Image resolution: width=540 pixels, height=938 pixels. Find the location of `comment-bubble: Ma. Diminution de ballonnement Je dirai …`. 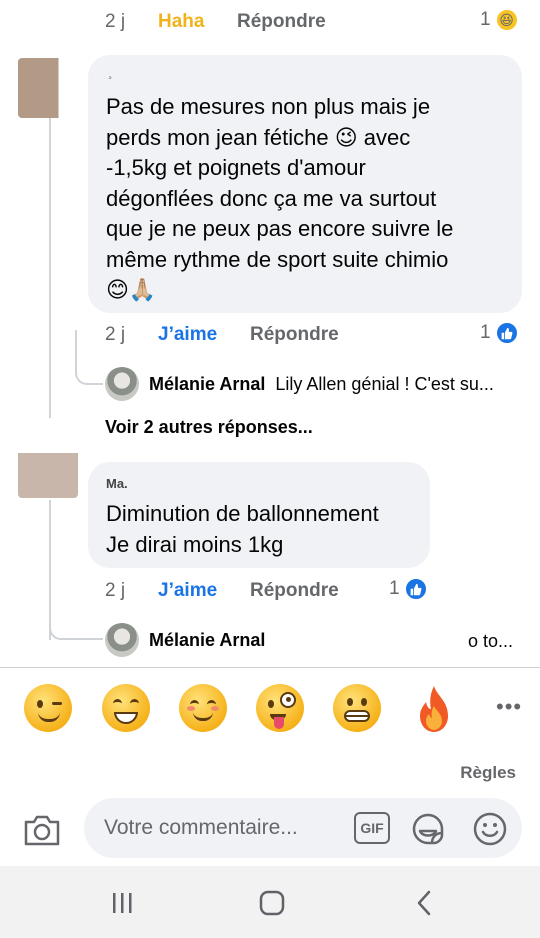

comment-bubble: Ma. Diminution de ballonnement Je dirai … is located at coordinates (259, 515).